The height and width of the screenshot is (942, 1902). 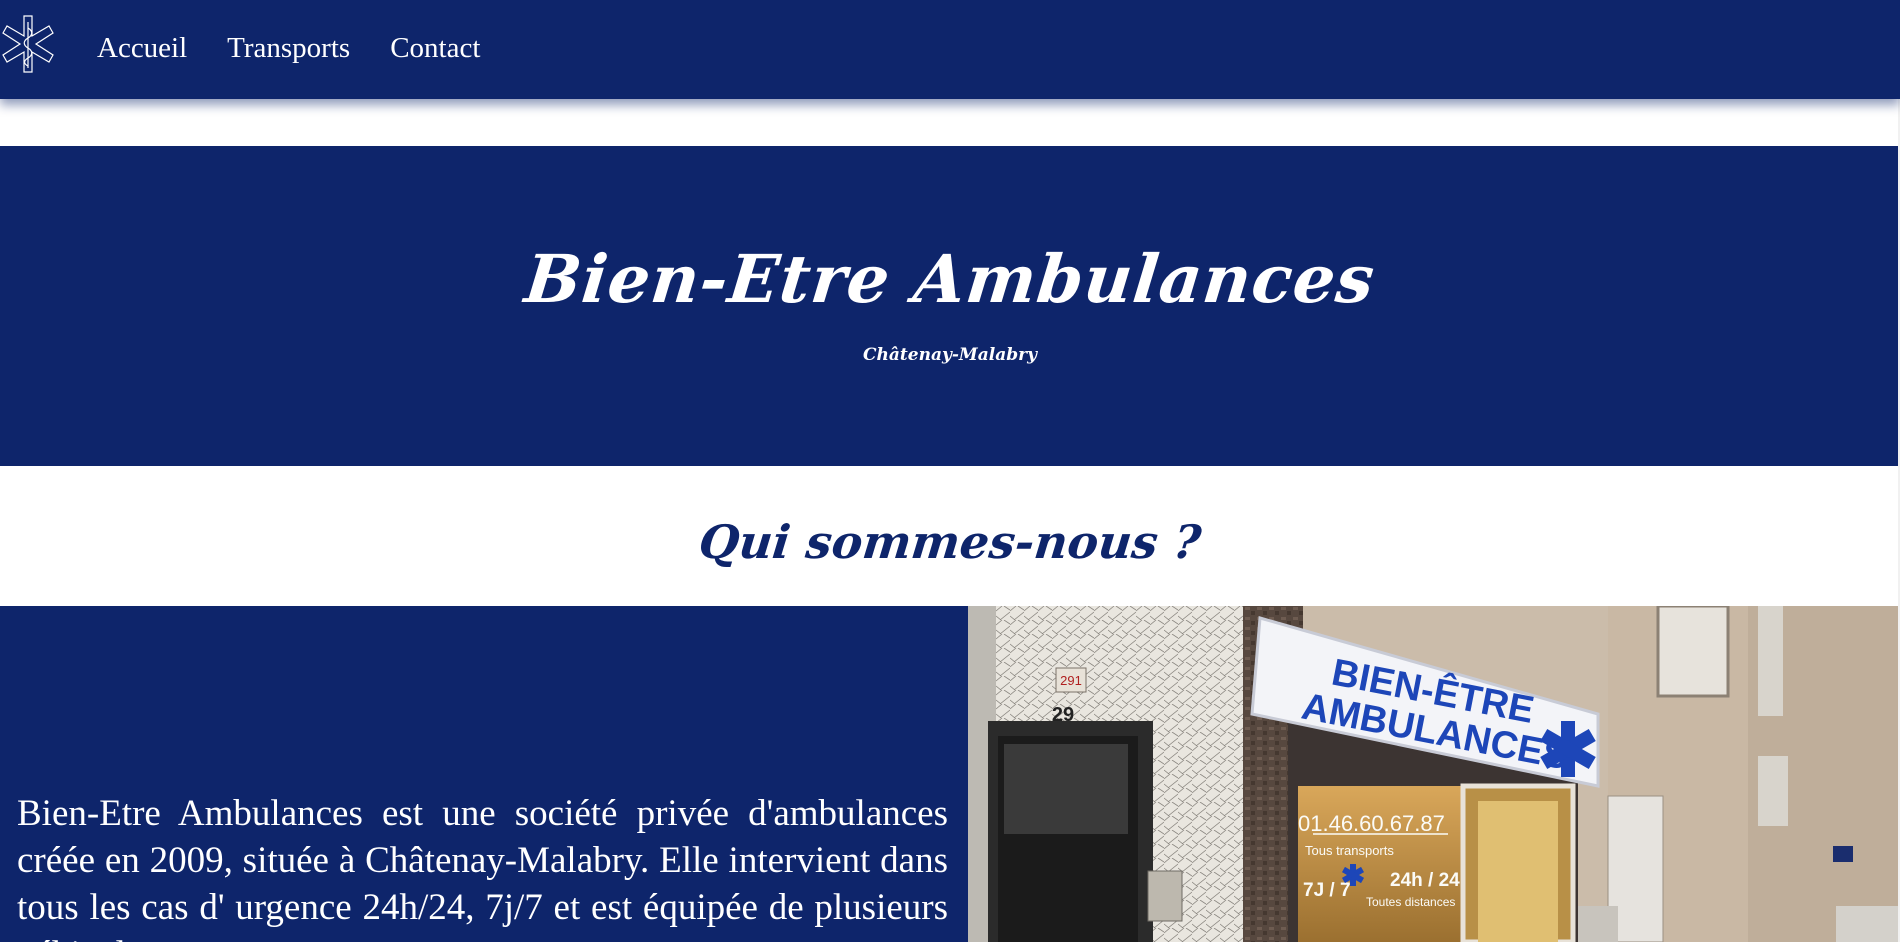 I want to click on nav-link-transports: Transports, so click(x=288, y=48).